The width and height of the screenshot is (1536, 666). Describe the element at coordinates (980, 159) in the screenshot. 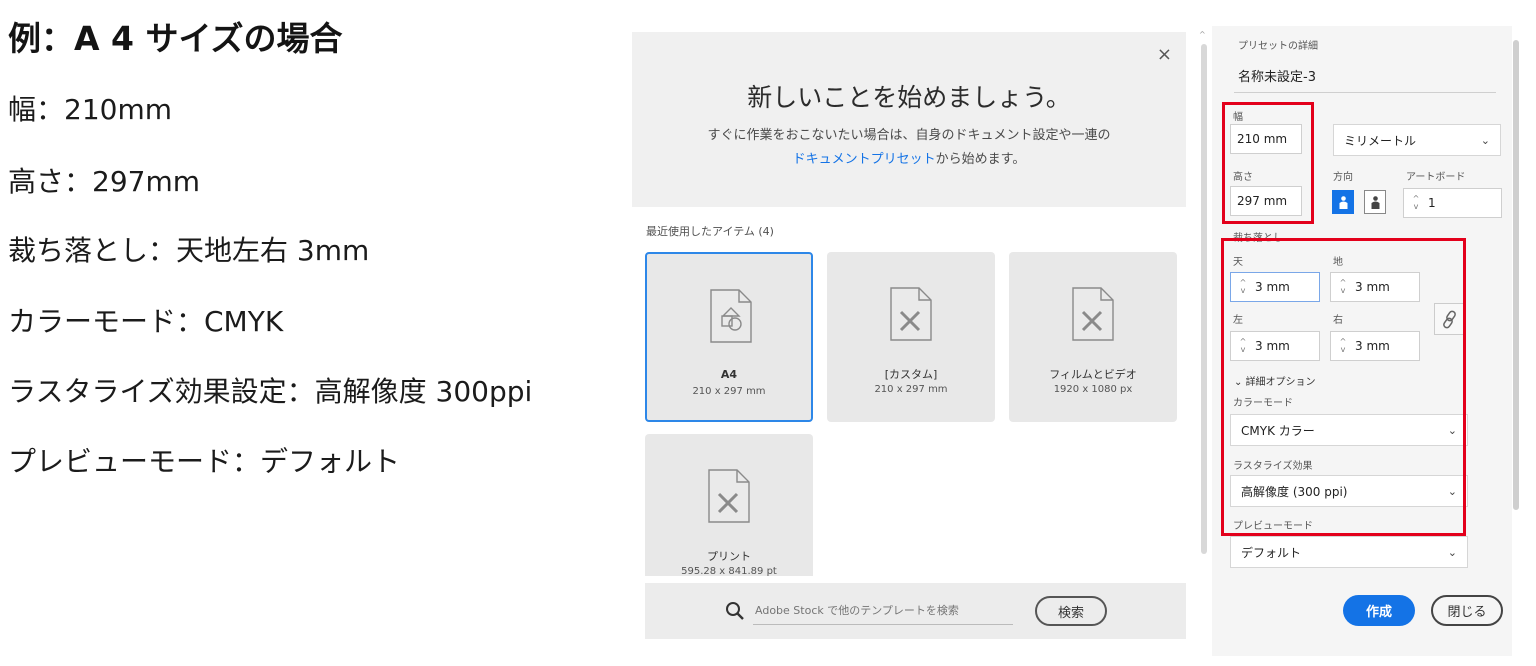

I see `welcome-desc-line2: から始めます。` at that location.